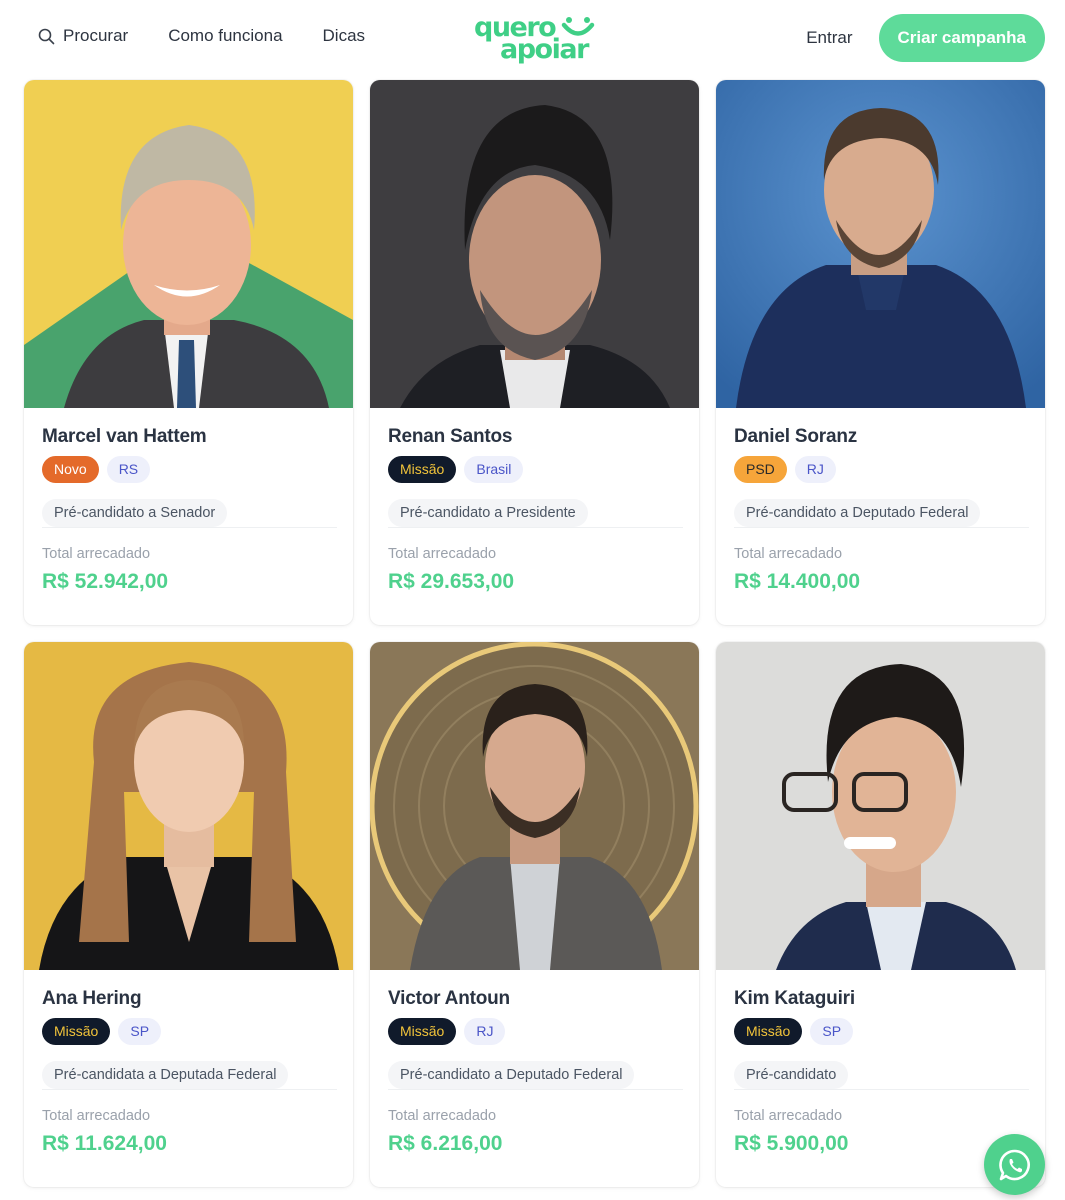  I want to click on raised-amount: R$ 52.942,00, so click(105, 581).